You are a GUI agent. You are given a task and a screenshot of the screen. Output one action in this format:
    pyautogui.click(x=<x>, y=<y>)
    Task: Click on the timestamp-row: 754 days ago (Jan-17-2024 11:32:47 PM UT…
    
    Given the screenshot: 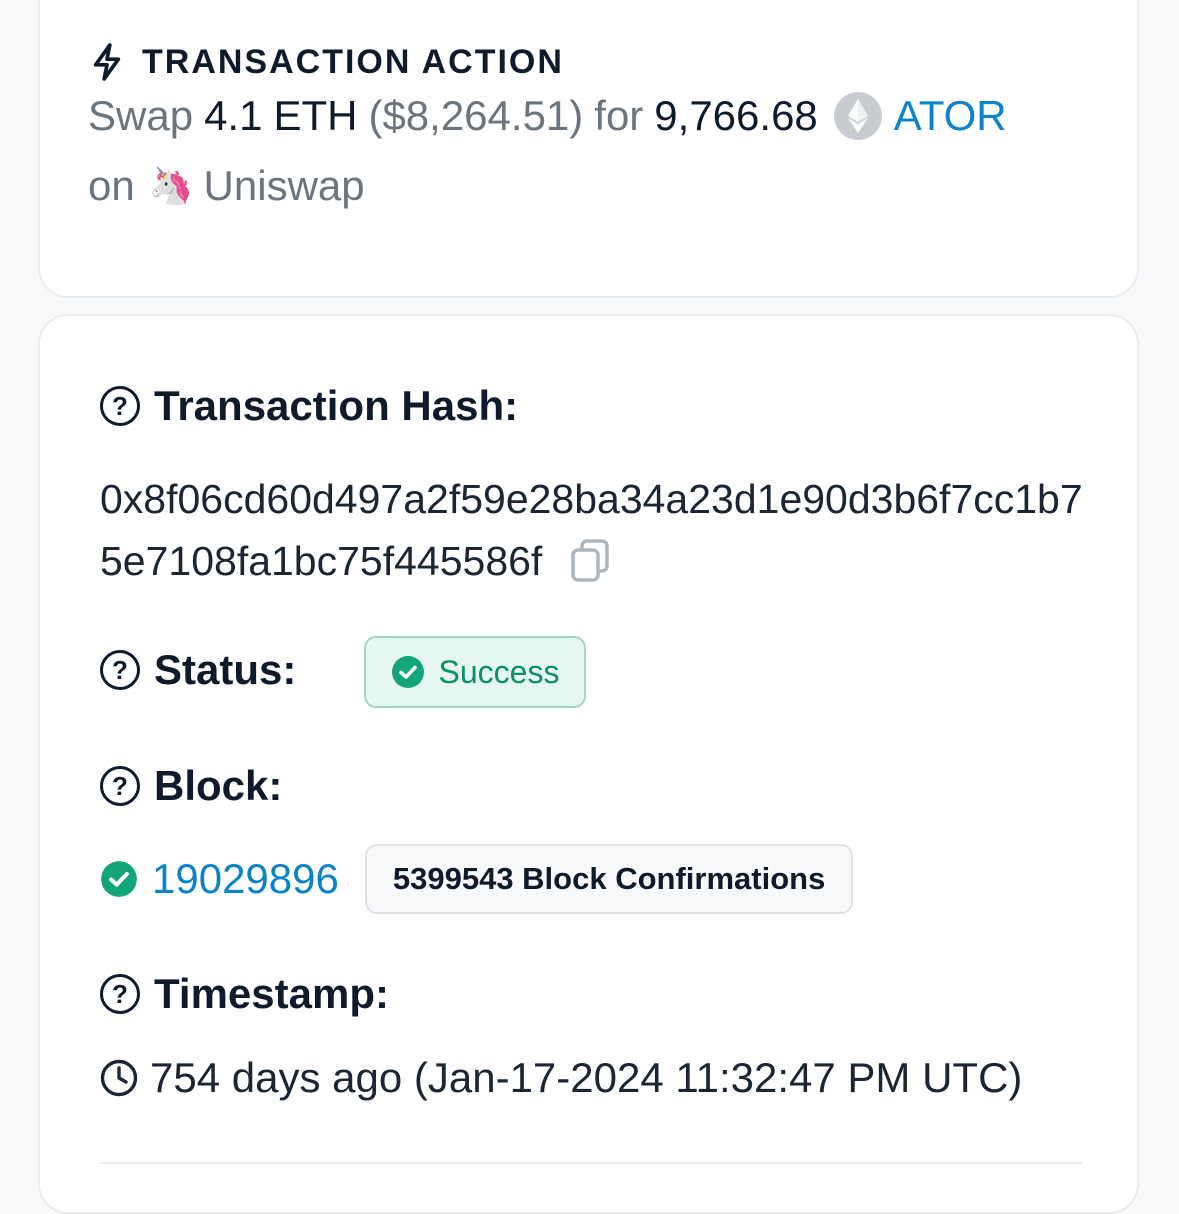 What is the action you would take?
    pyautogui.click(x=561, y=1078)
    